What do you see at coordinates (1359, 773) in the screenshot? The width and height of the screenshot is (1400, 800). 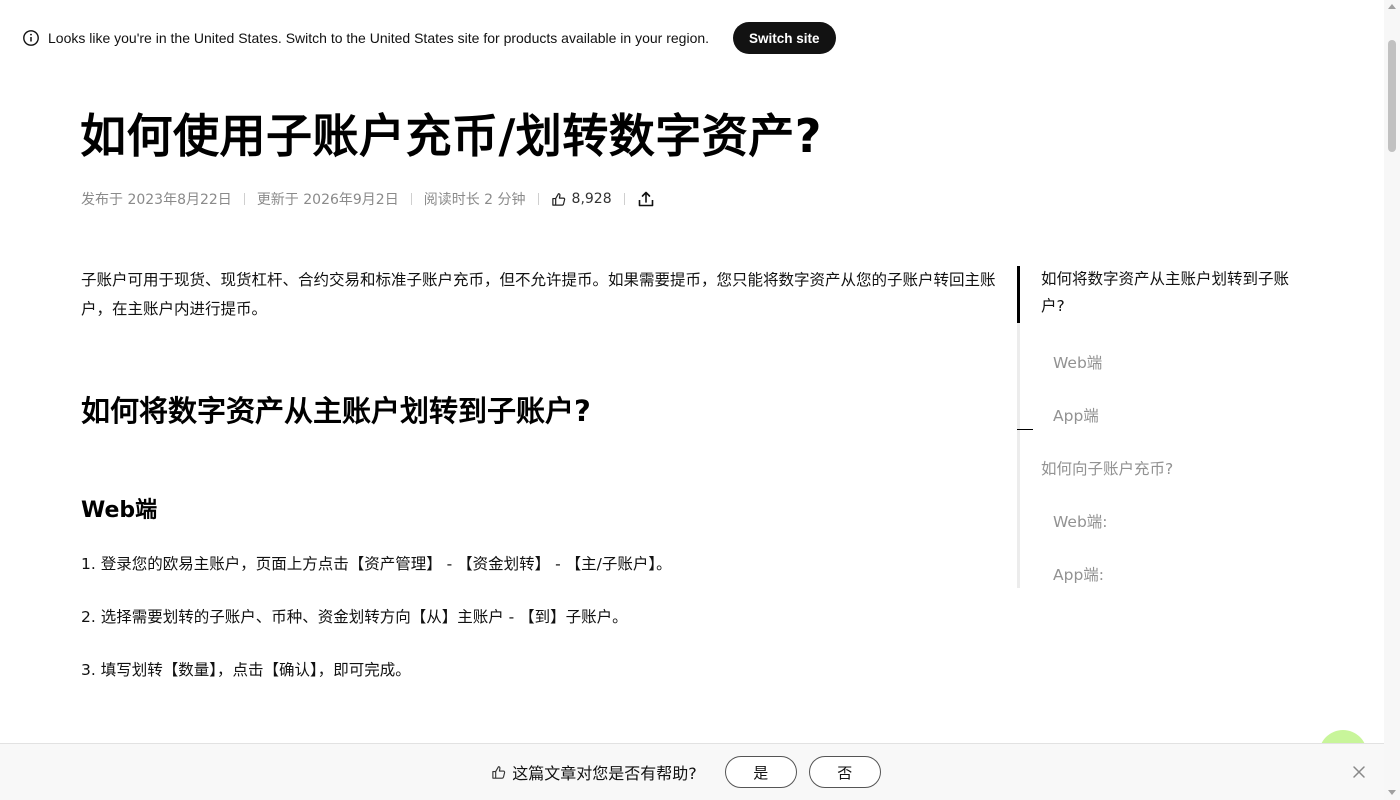 I see `close-icon` at bounding box center [1359, 773].